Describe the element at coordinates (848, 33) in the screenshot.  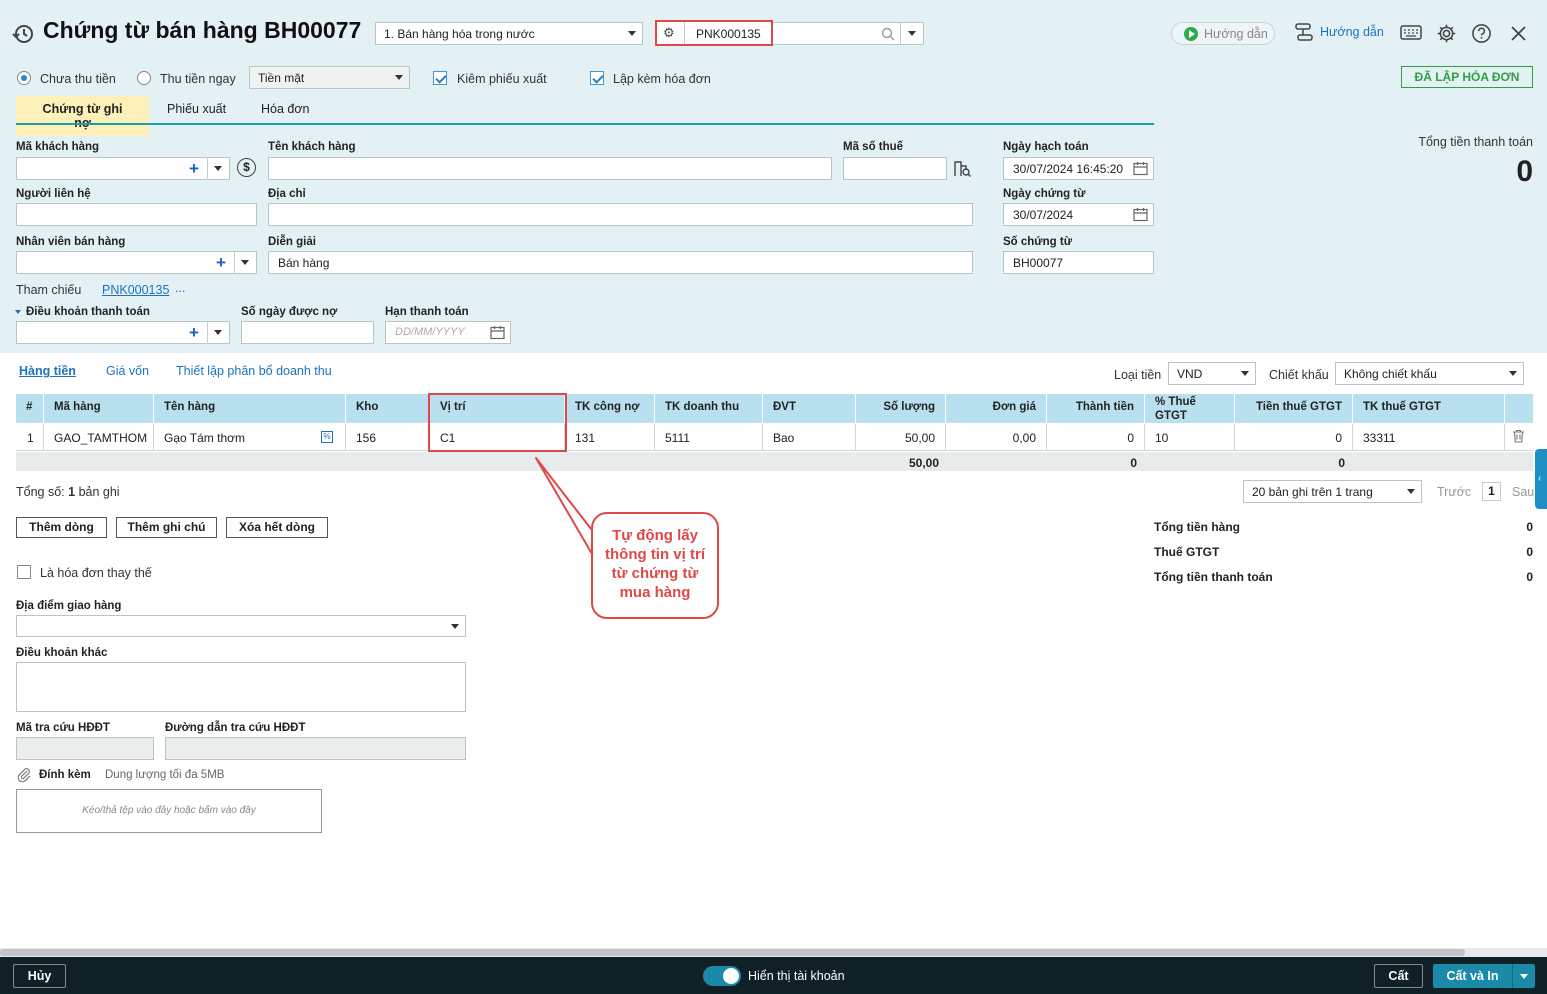
I see `ref-search-input` at that location.